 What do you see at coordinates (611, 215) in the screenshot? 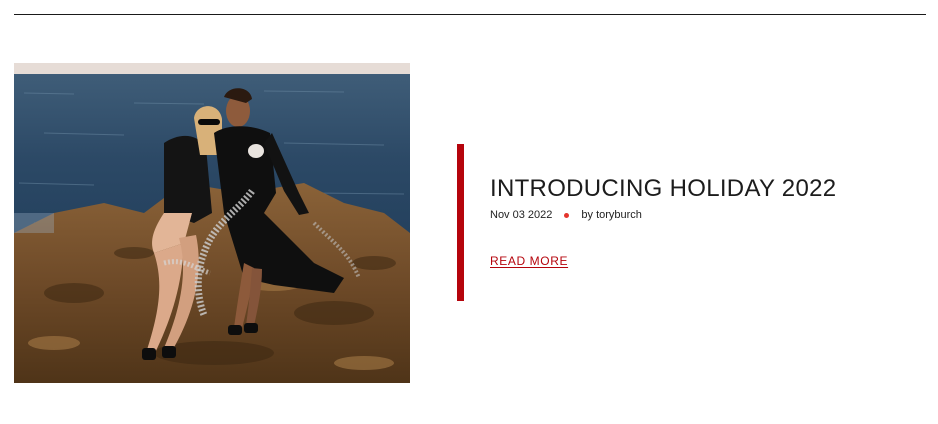
I see `post-author: by toryburch` at bounding box center [611, 215].